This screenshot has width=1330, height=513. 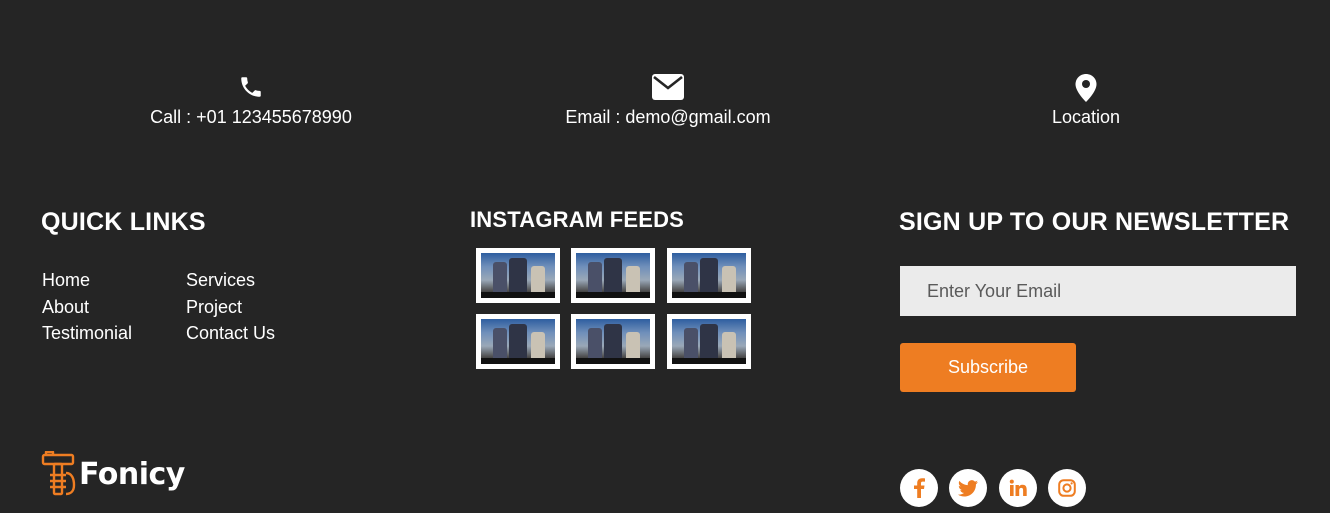 What do you see at coordinates (251, 88) in the screenshot?
I see `phone-icon` at bounding box center [251, 88].